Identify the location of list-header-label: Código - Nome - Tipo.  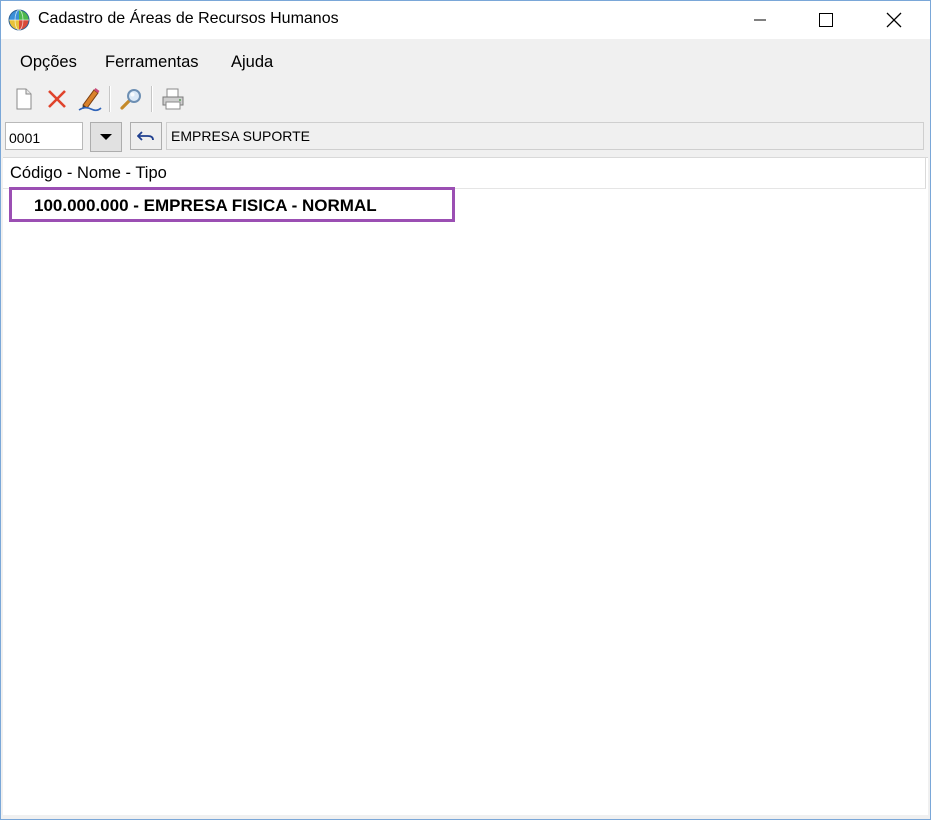
(88, 173).